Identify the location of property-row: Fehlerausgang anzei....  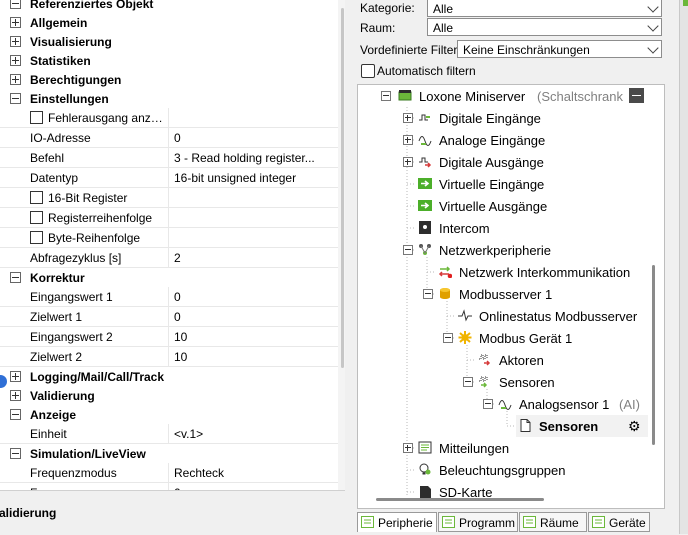
(169, 118).